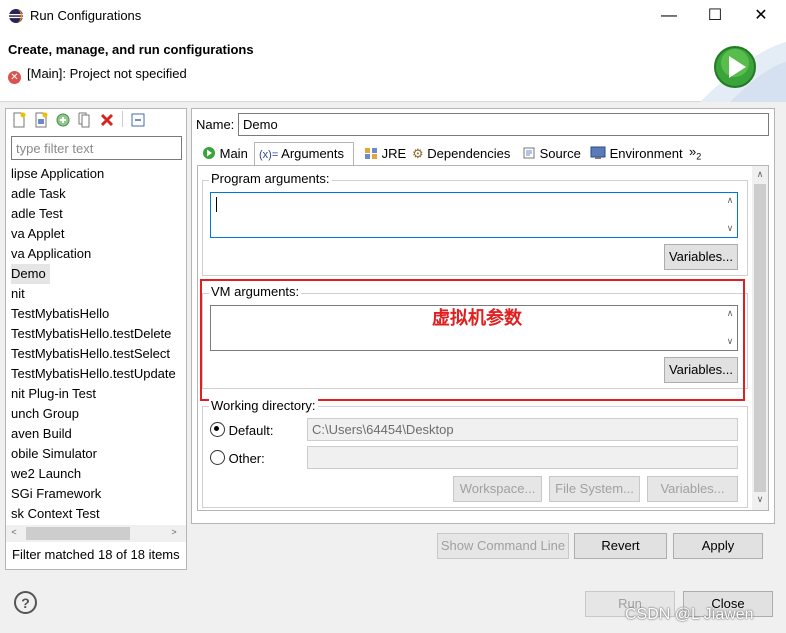 The image size is (786, 633). I want to click on config-tree-item: TestMybatisHello, so click(98, 314).